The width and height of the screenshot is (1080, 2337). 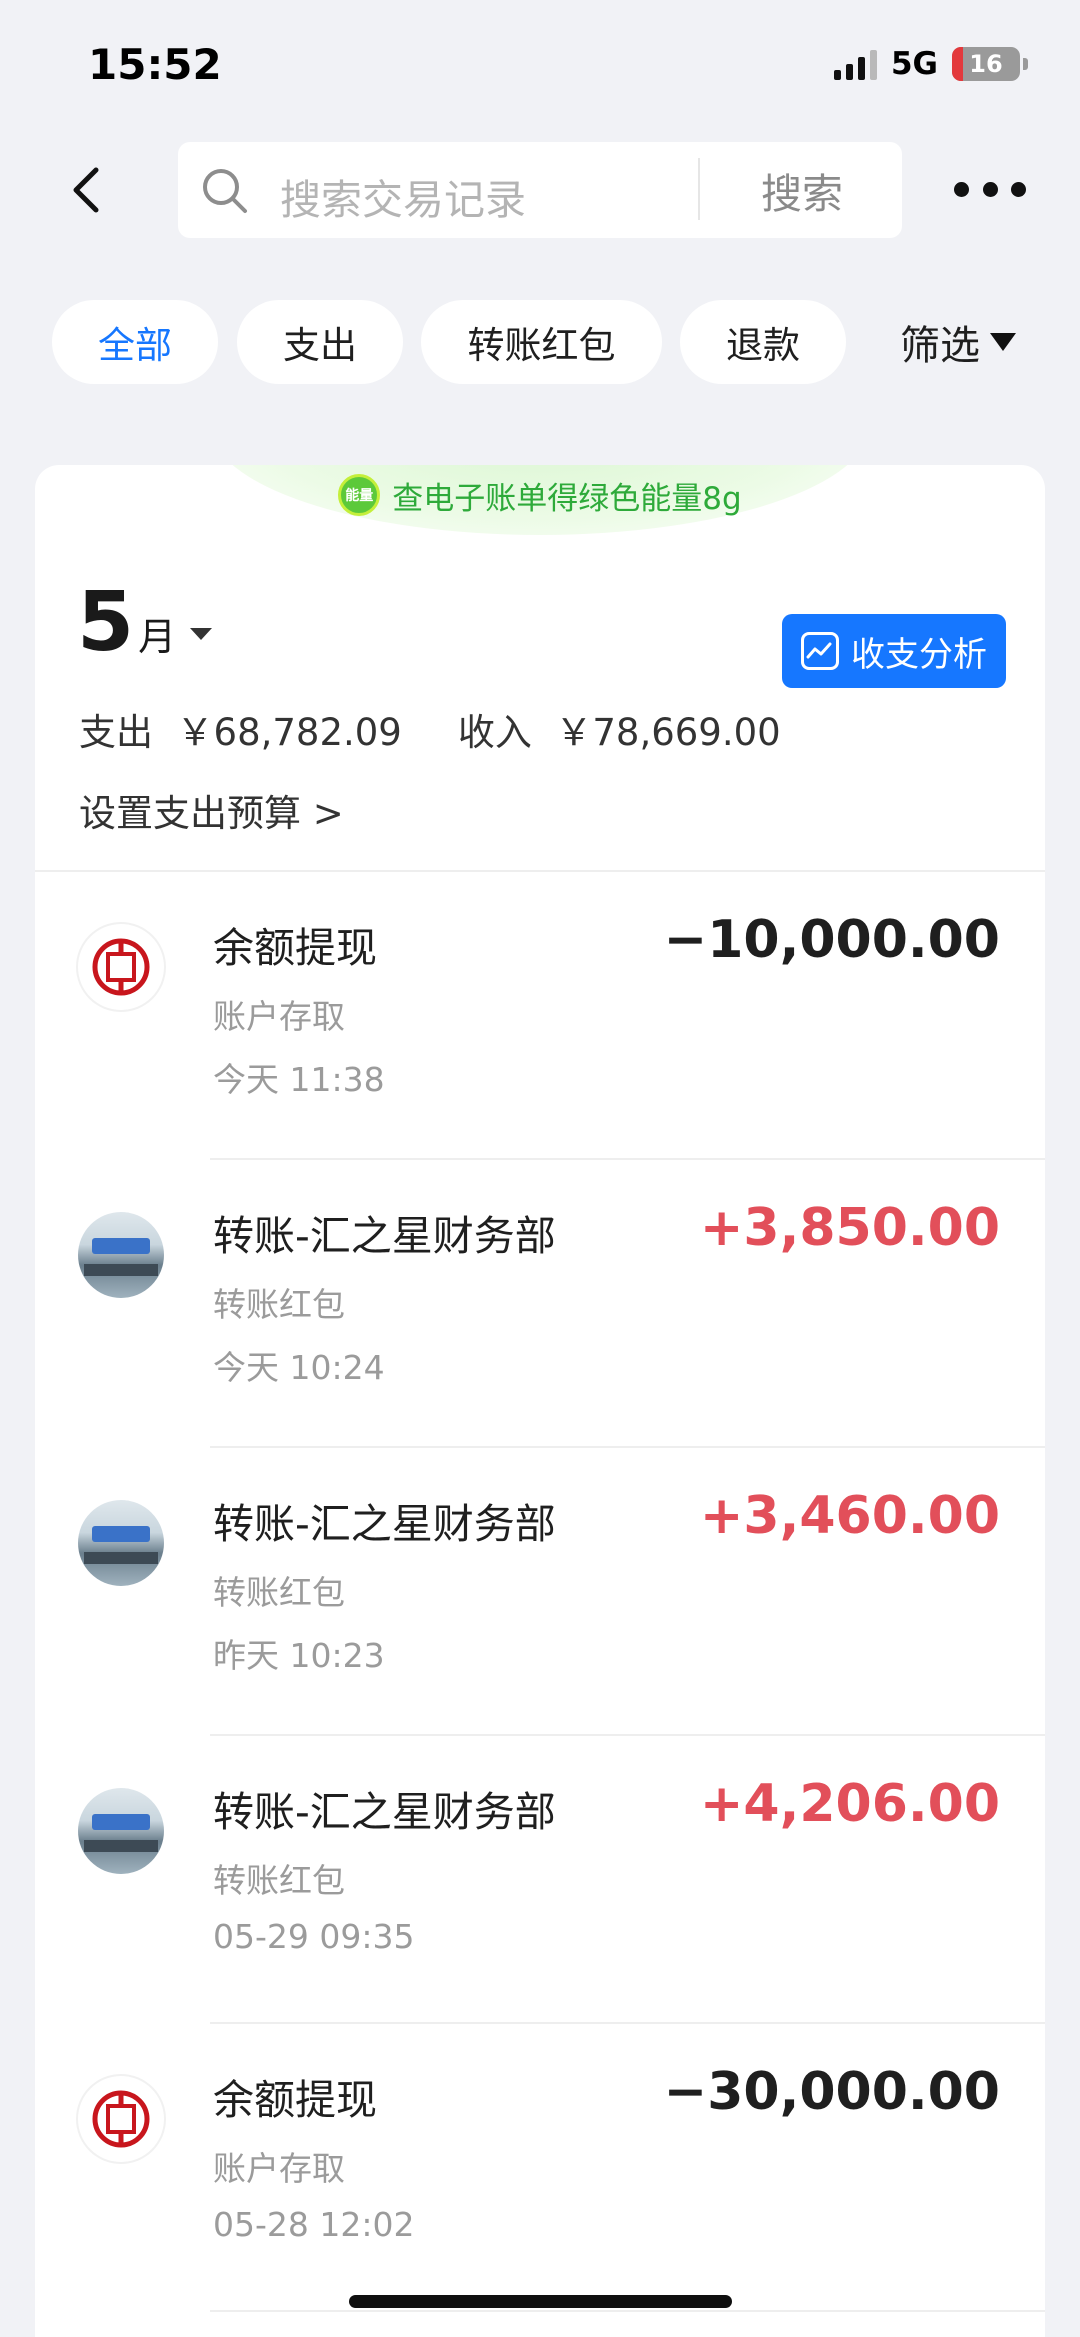 What do you see at coordinates (849, 1516) in the screenshot?
I see `transaction-amount: +3,460.00` at bounding box center [849, 1516].